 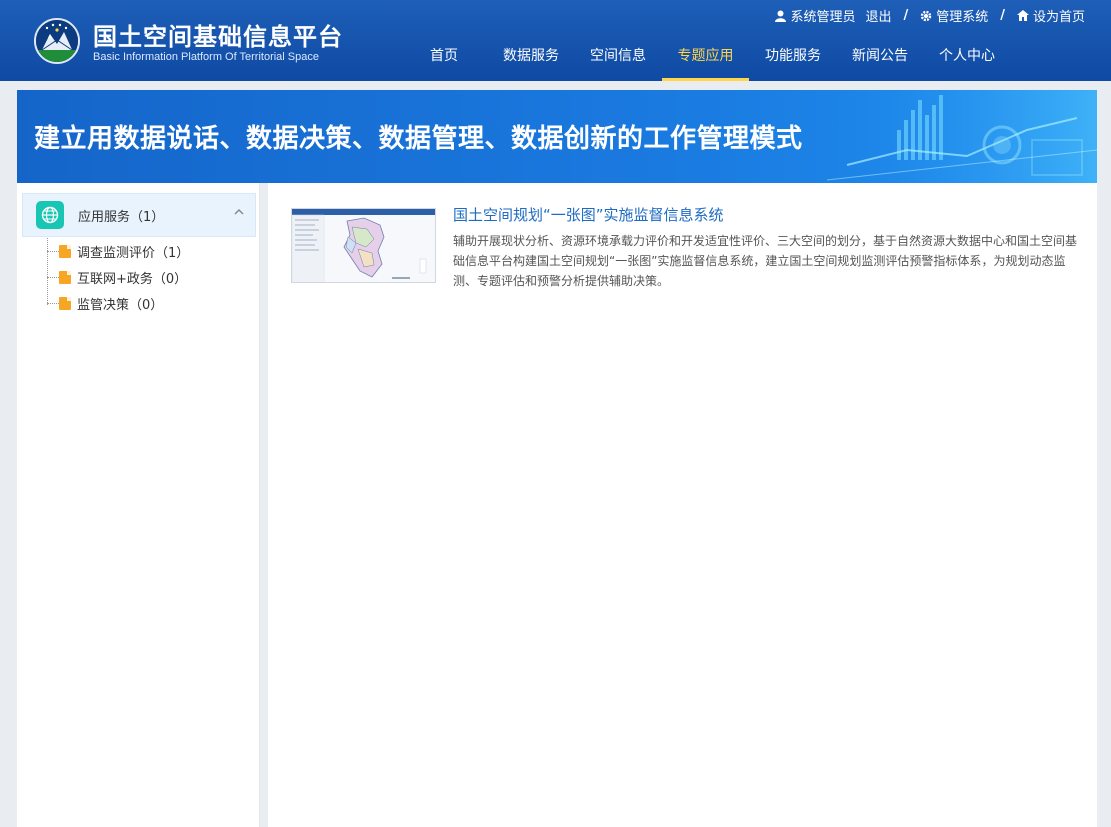 What do you see at coordinates (1058, 17) in the screenshot?
I see `homepage-label: 设为首页` at bounding box center [1058, 17].